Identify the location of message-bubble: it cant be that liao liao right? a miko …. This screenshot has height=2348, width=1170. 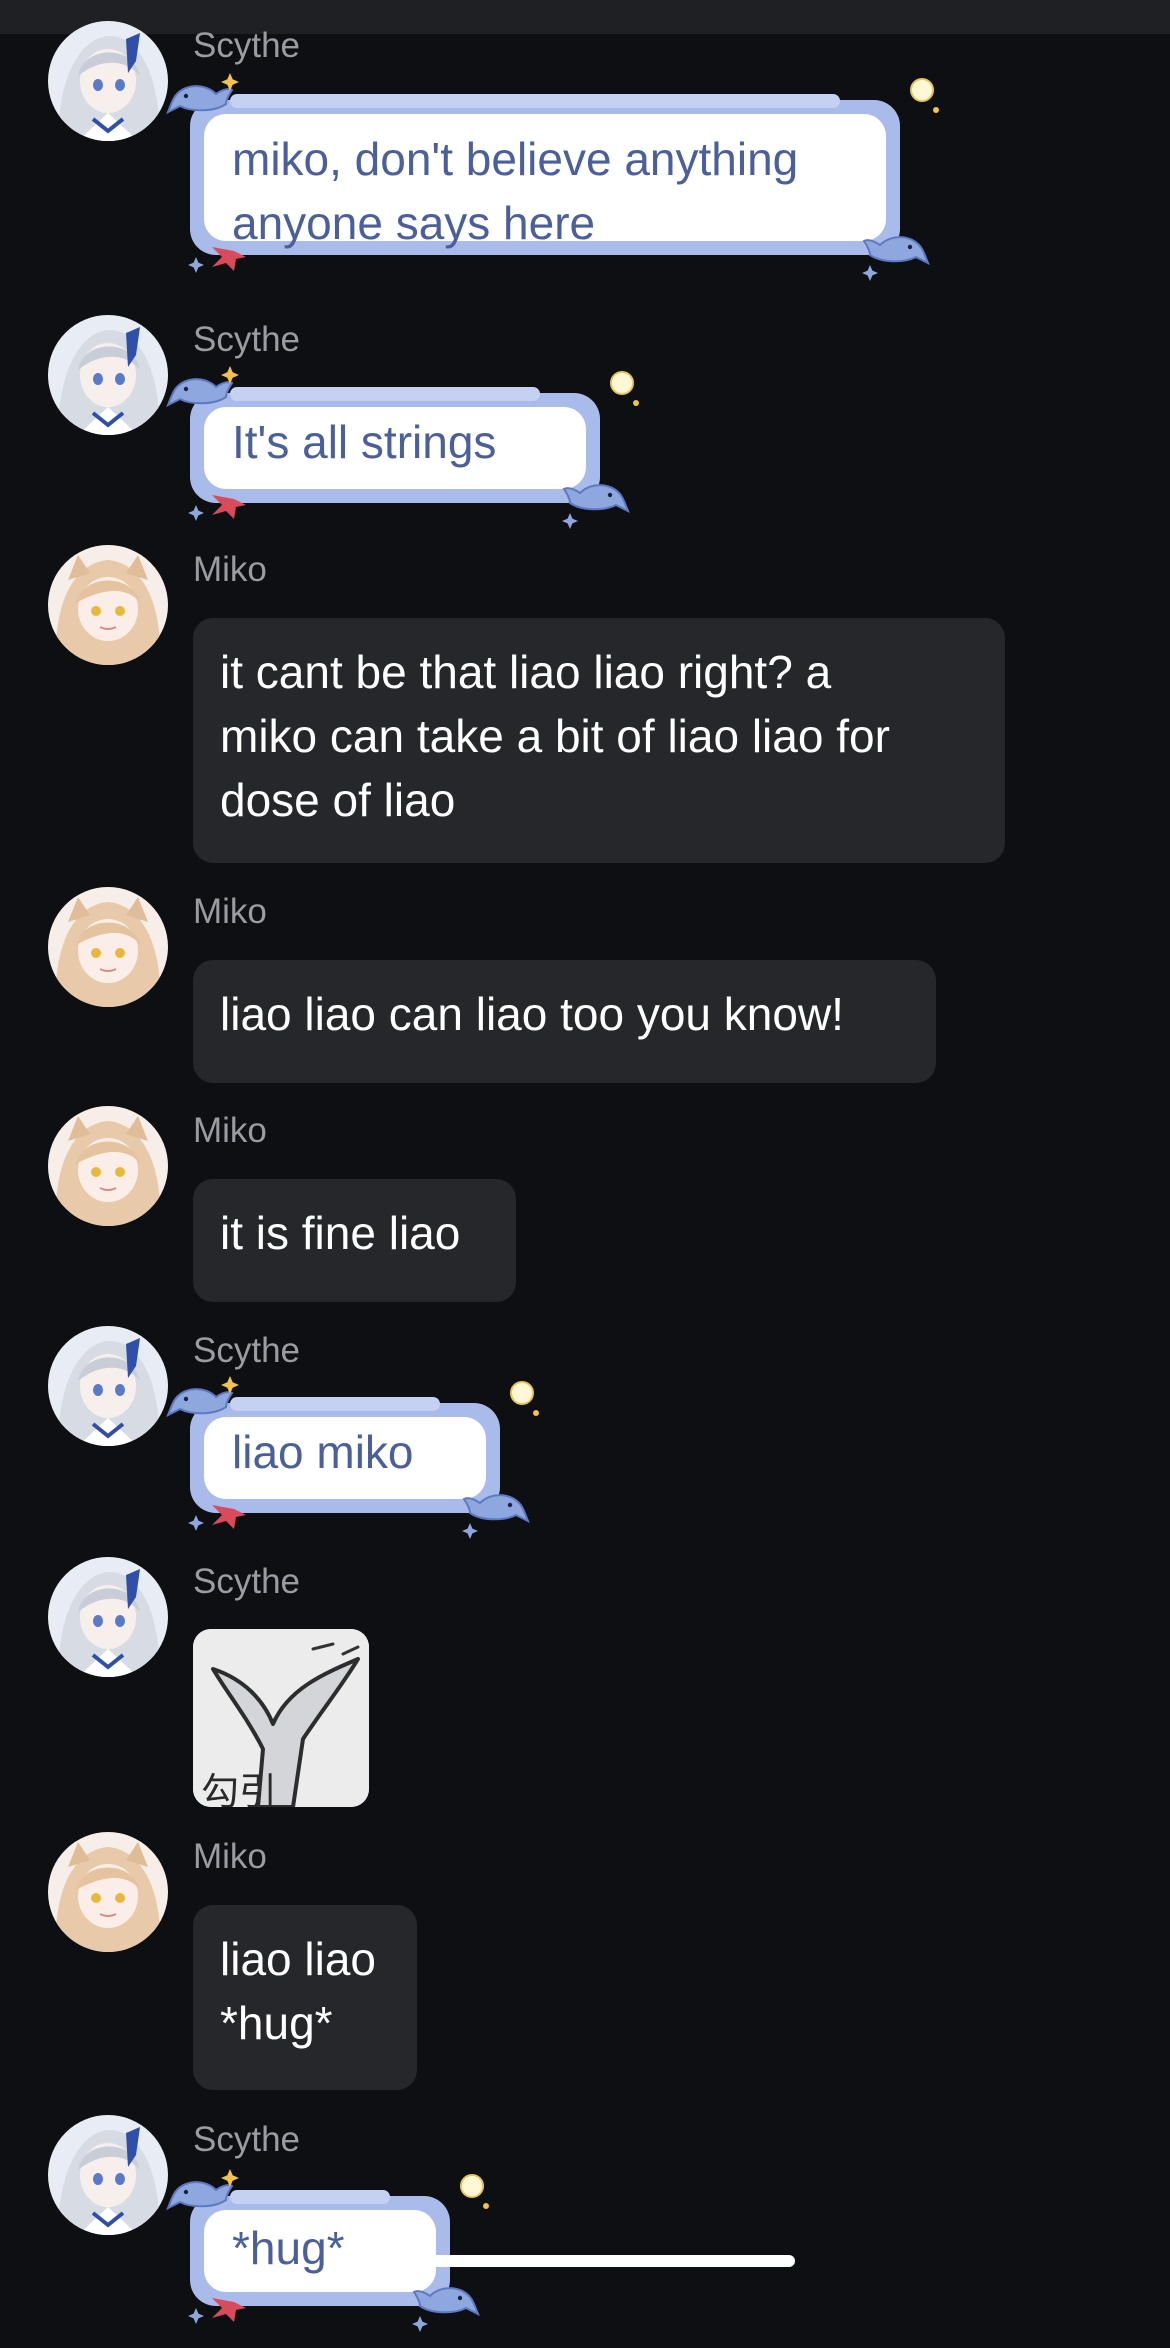
(599, 740).